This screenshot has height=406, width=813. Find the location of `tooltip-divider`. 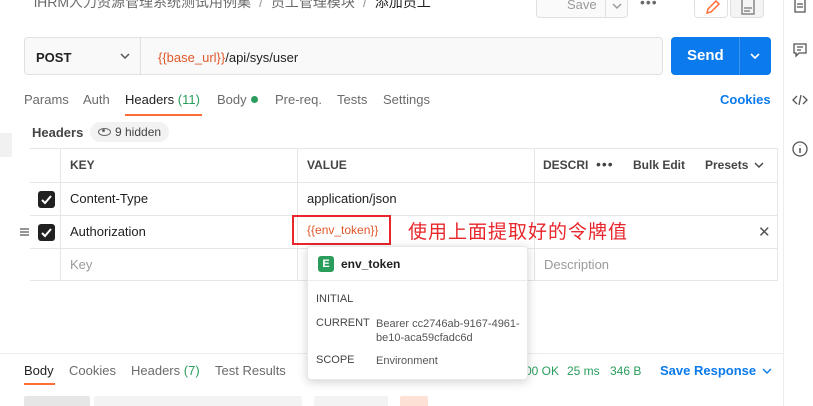

tooltip-divider is located at coordinates (417, 280).